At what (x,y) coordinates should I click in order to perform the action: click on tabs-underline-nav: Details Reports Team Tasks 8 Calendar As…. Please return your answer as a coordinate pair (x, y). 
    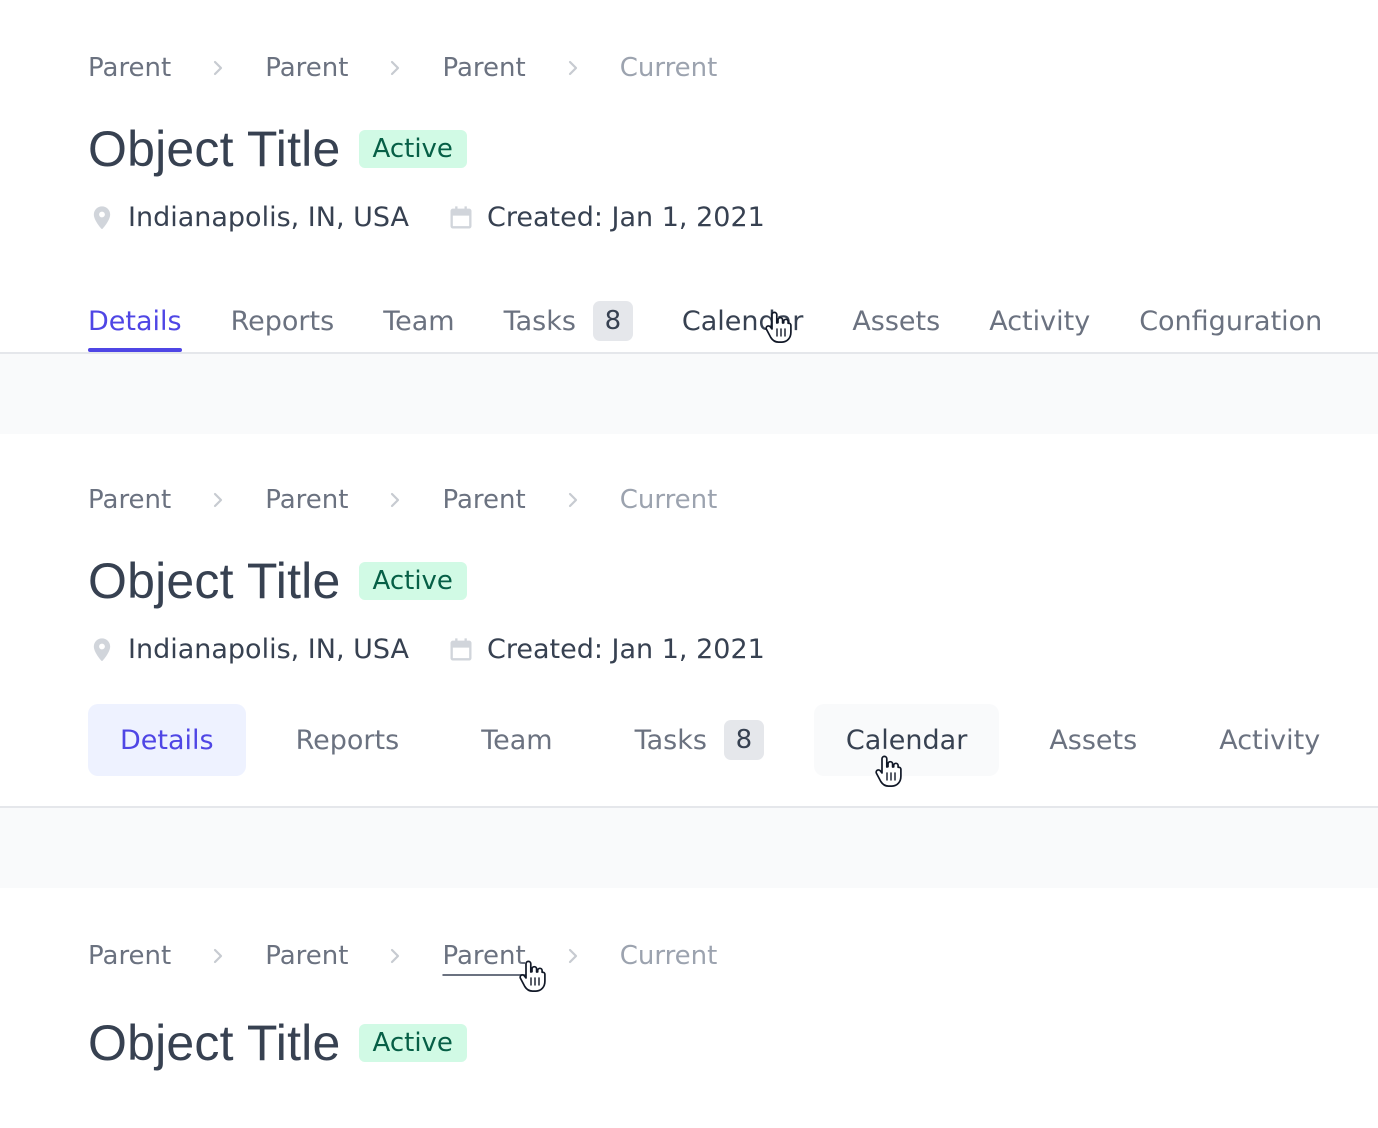
    Looking at the image, I should click on (705, 321).